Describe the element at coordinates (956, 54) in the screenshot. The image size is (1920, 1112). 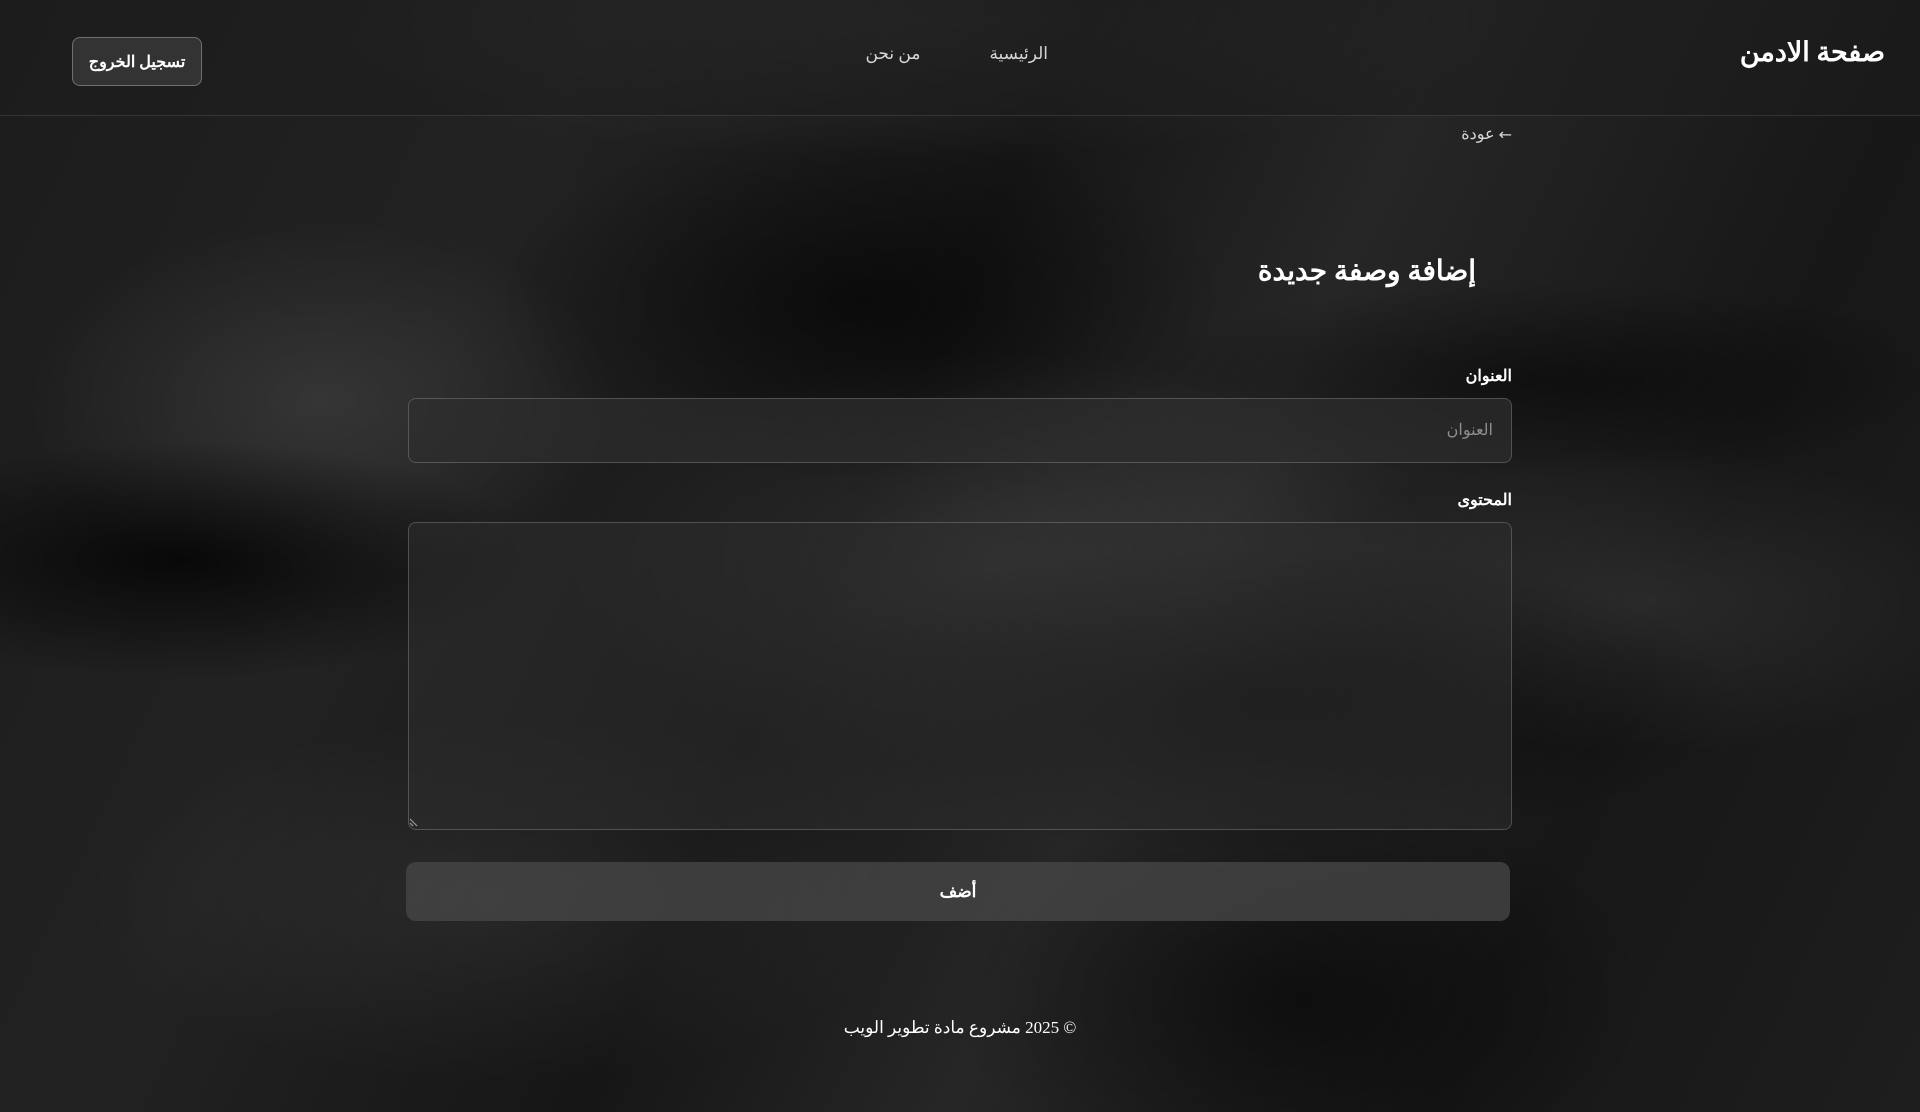
I see `main-nav: الرئيسية من نحن` at that location.